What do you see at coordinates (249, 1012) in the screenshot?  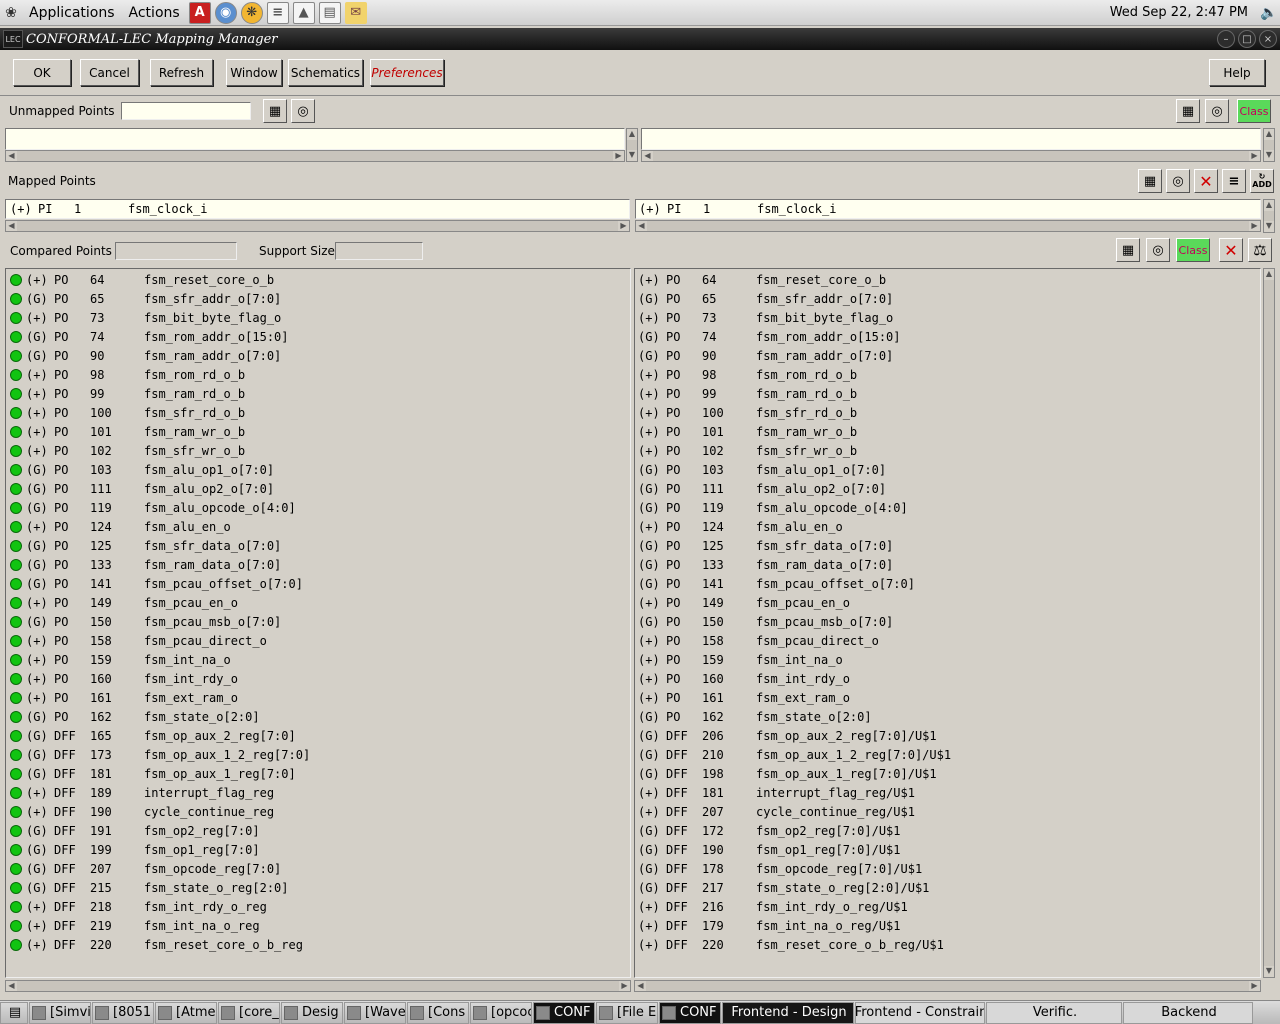 I see `taskbar-item: [core_` at bounding box center [249, 1012].